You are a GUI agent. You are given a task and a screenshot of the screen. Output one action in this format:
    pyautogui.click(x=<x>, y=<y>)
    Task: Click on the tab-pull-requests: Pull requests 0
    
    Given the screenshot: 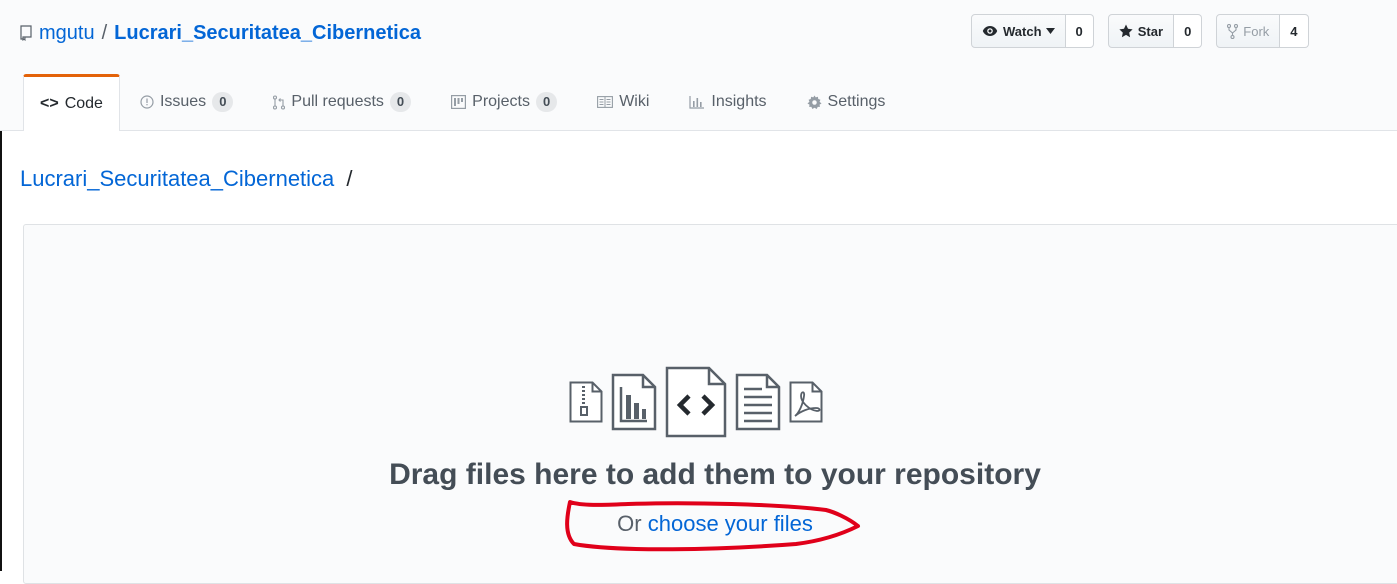 What is the action you would take?
    pyautogui.click(x=342, y=102)
    